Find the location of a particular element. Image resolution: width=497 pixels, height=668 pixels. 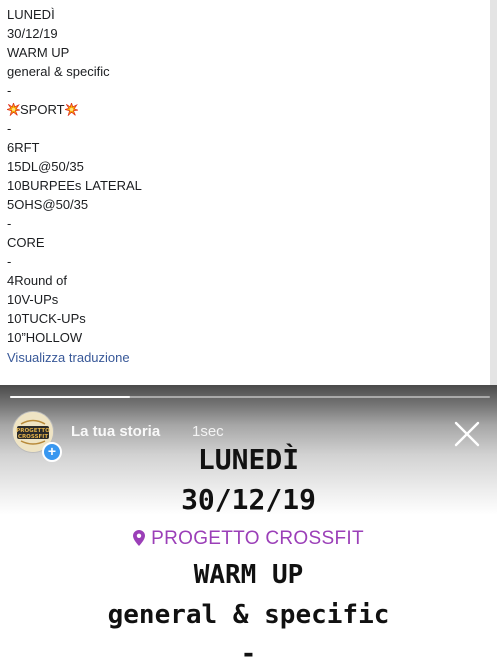

sport-label: SPORT is located at coordinates (42, 109).